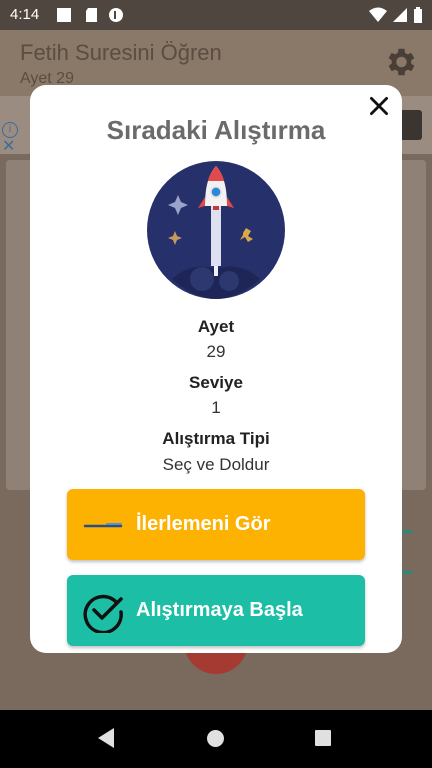 Image resolution: width=432 pixels, height=768 pixels. Describe the element at coordinates (216, 130) in the screenshot. I see `dialog-title: Sıradaki Alıştırma` at that location.